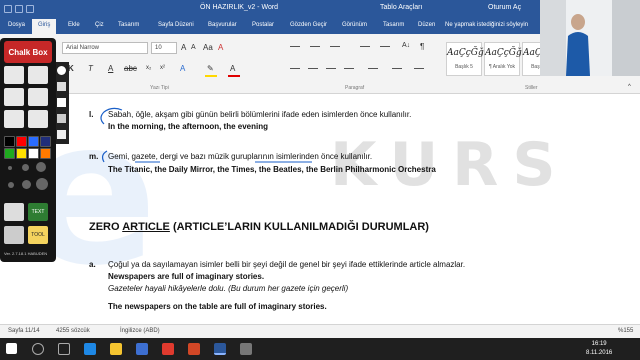  I want to click on tab-layout: Sayfa Düzeni, so click(176, 25).